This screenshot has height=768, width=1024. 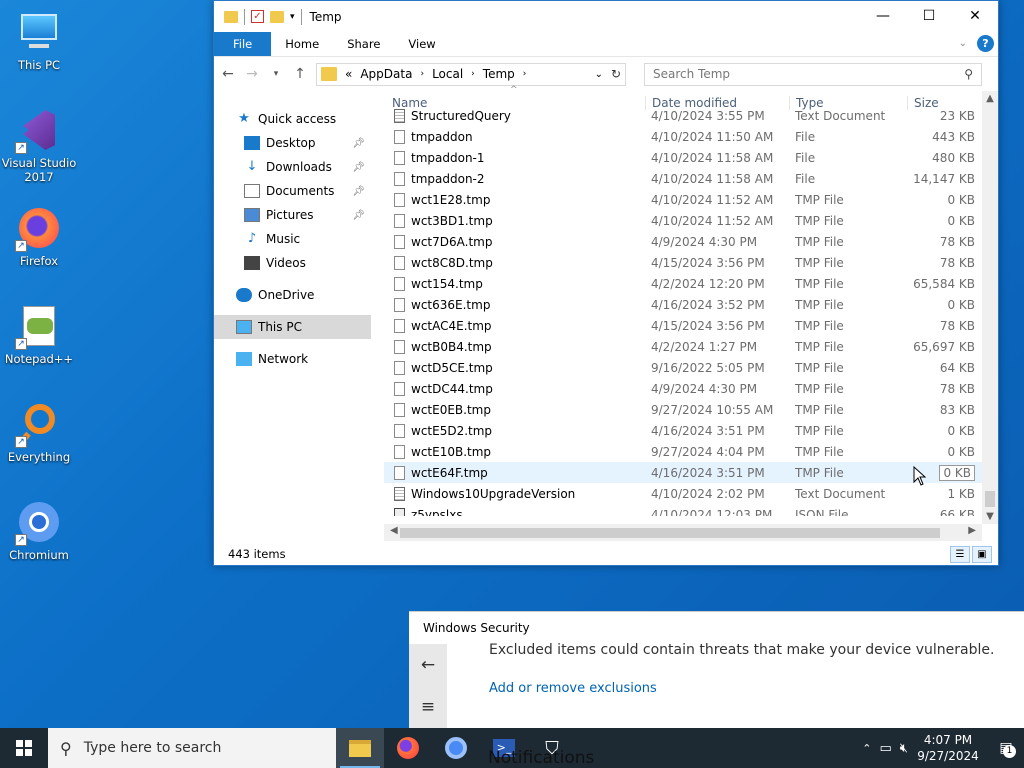 What do you see at coordinates (408, 748) in the screenshot?
I see `taskbar-firefox` at bounding box center [408, 748].